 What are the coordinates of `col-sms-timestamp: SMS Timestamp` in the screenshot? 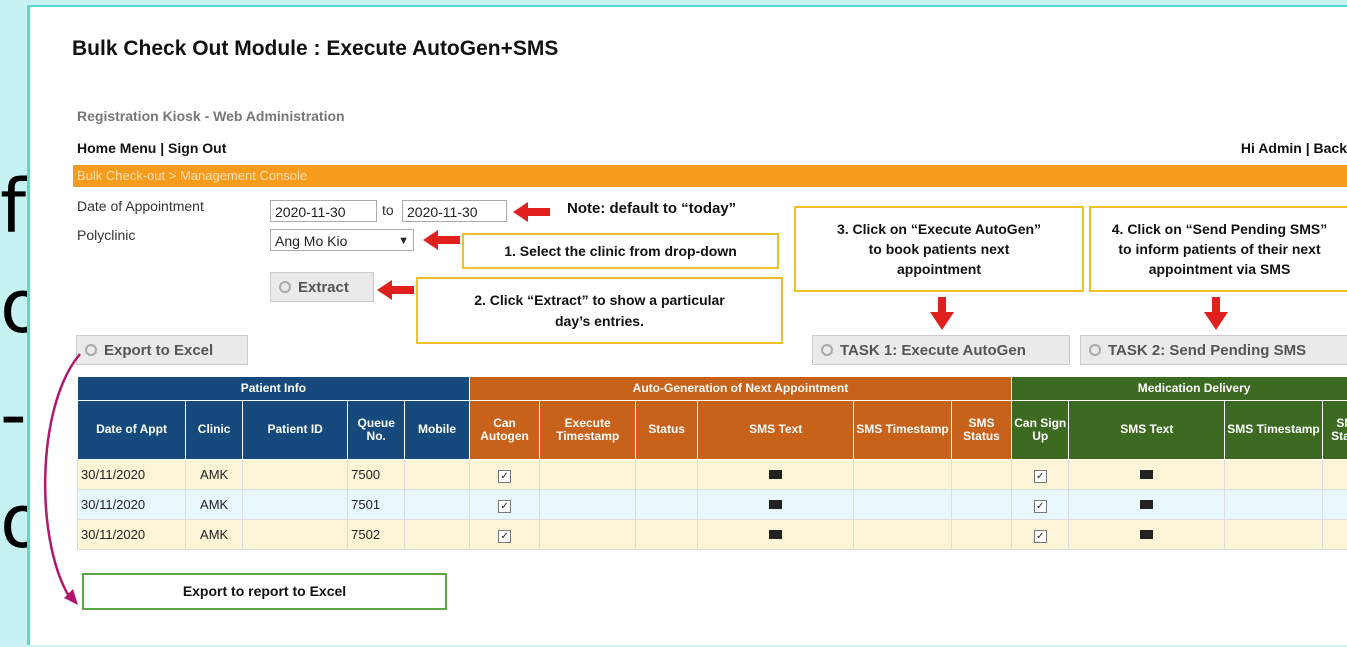 It's located at (903, 430).